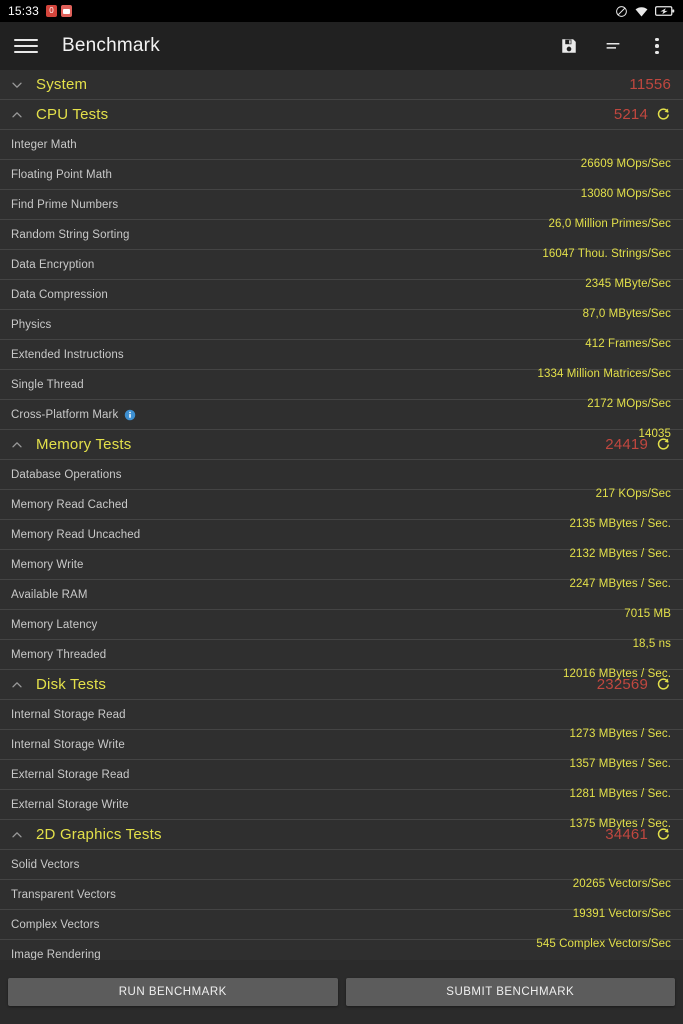  Describe the element at coordinates (62, 84) in the screenshot. I see `section-title: System` at that location.